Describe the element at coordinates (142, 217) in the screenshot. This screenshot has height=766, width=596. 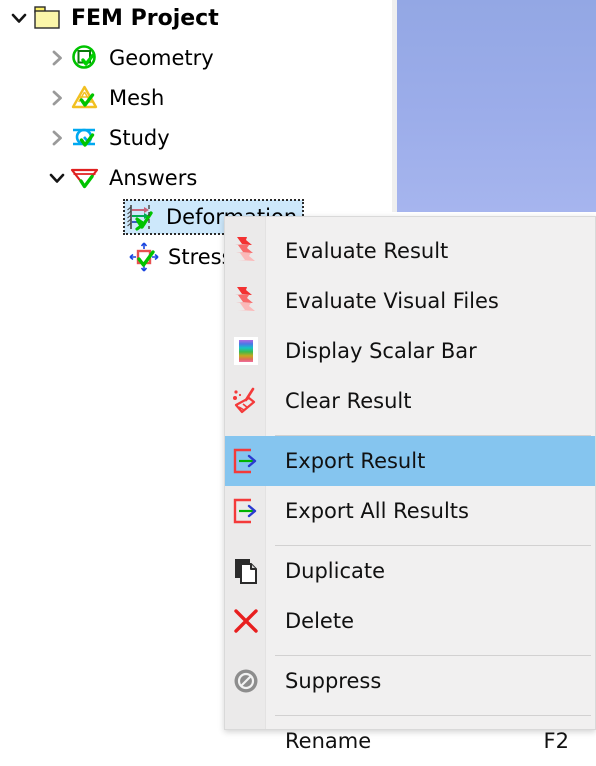
I see `deformation-icon` at that location.